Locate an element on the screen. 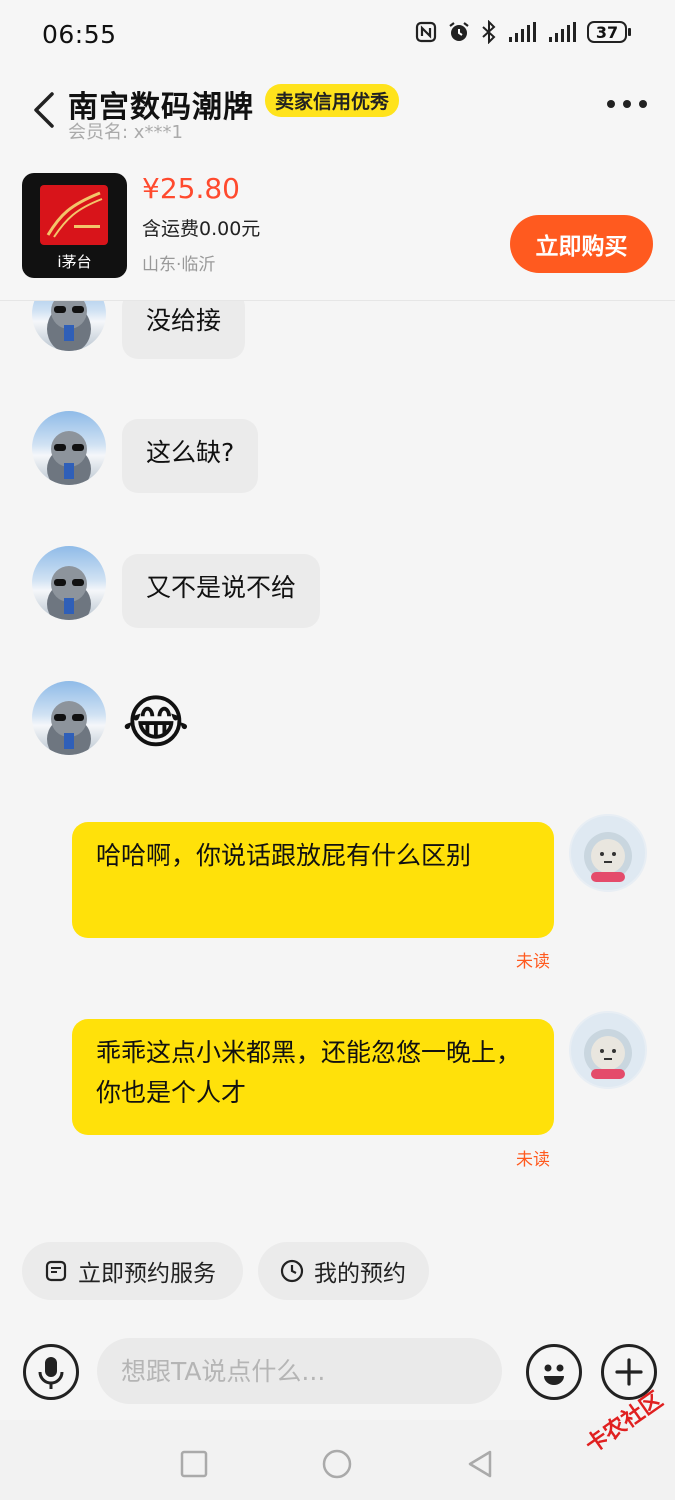 This screenshot has height=1500, width=675. product-thumb-label: i茅台 is located at coordinates (74, 262).